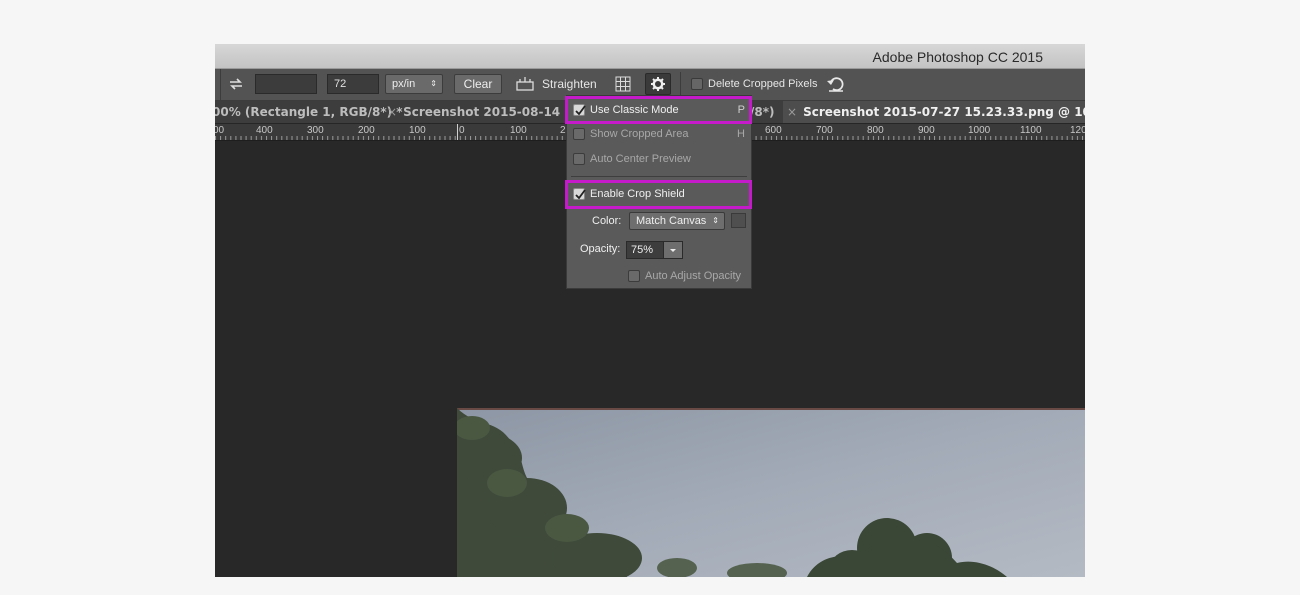 Image resolution: width=1300 pixels, height=595 pixels. Describe the element at coordinates (579, 159) in the screenshot. I see `auto-center-preview-checkbox` at that location.